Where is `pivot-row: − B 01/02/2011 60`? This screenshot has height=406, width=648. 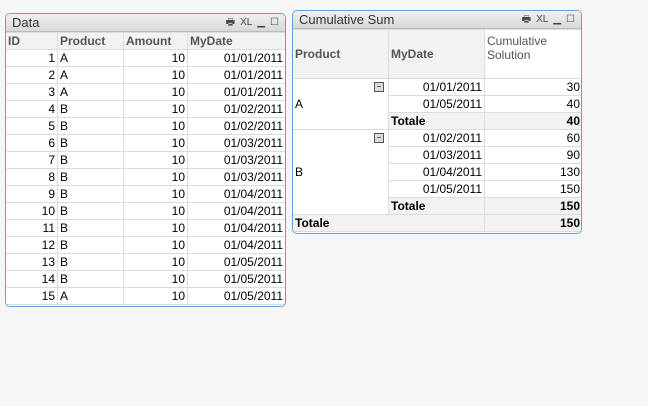
pivot-row: − B 01/02/2011 60 is located at coordinates (437, 172).